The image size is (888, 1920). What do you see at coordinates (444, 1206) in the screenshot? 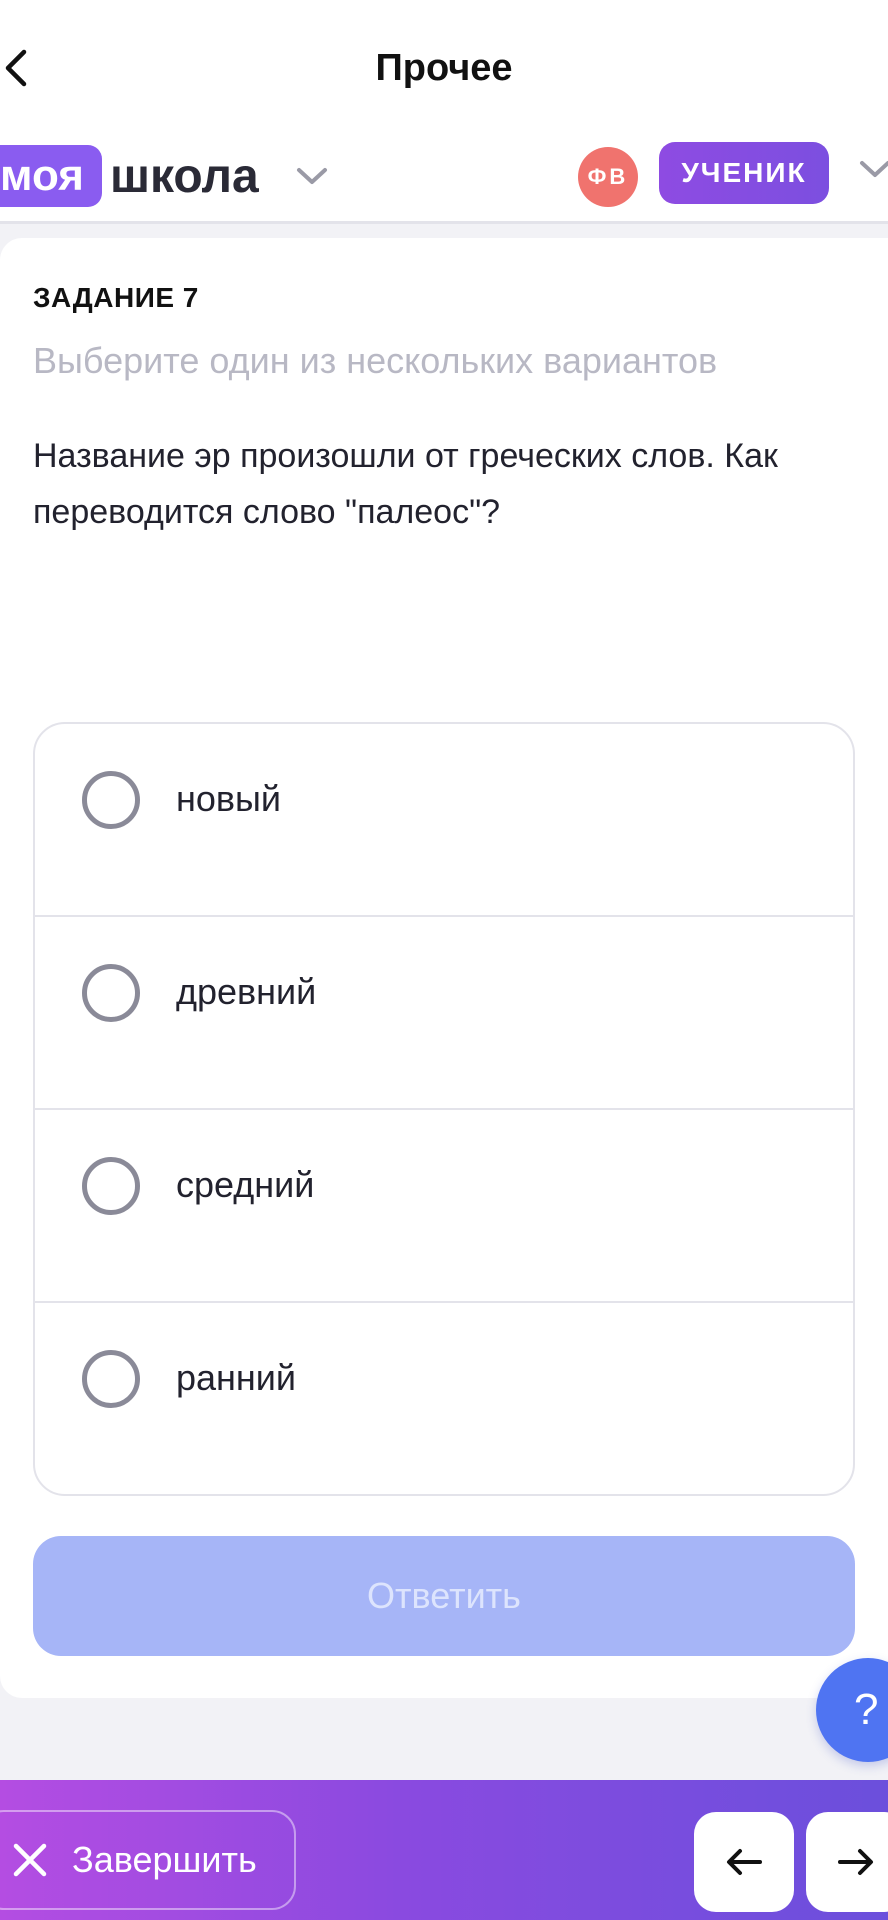
I see `option-item: средний` at bounding box center [444, 1206].